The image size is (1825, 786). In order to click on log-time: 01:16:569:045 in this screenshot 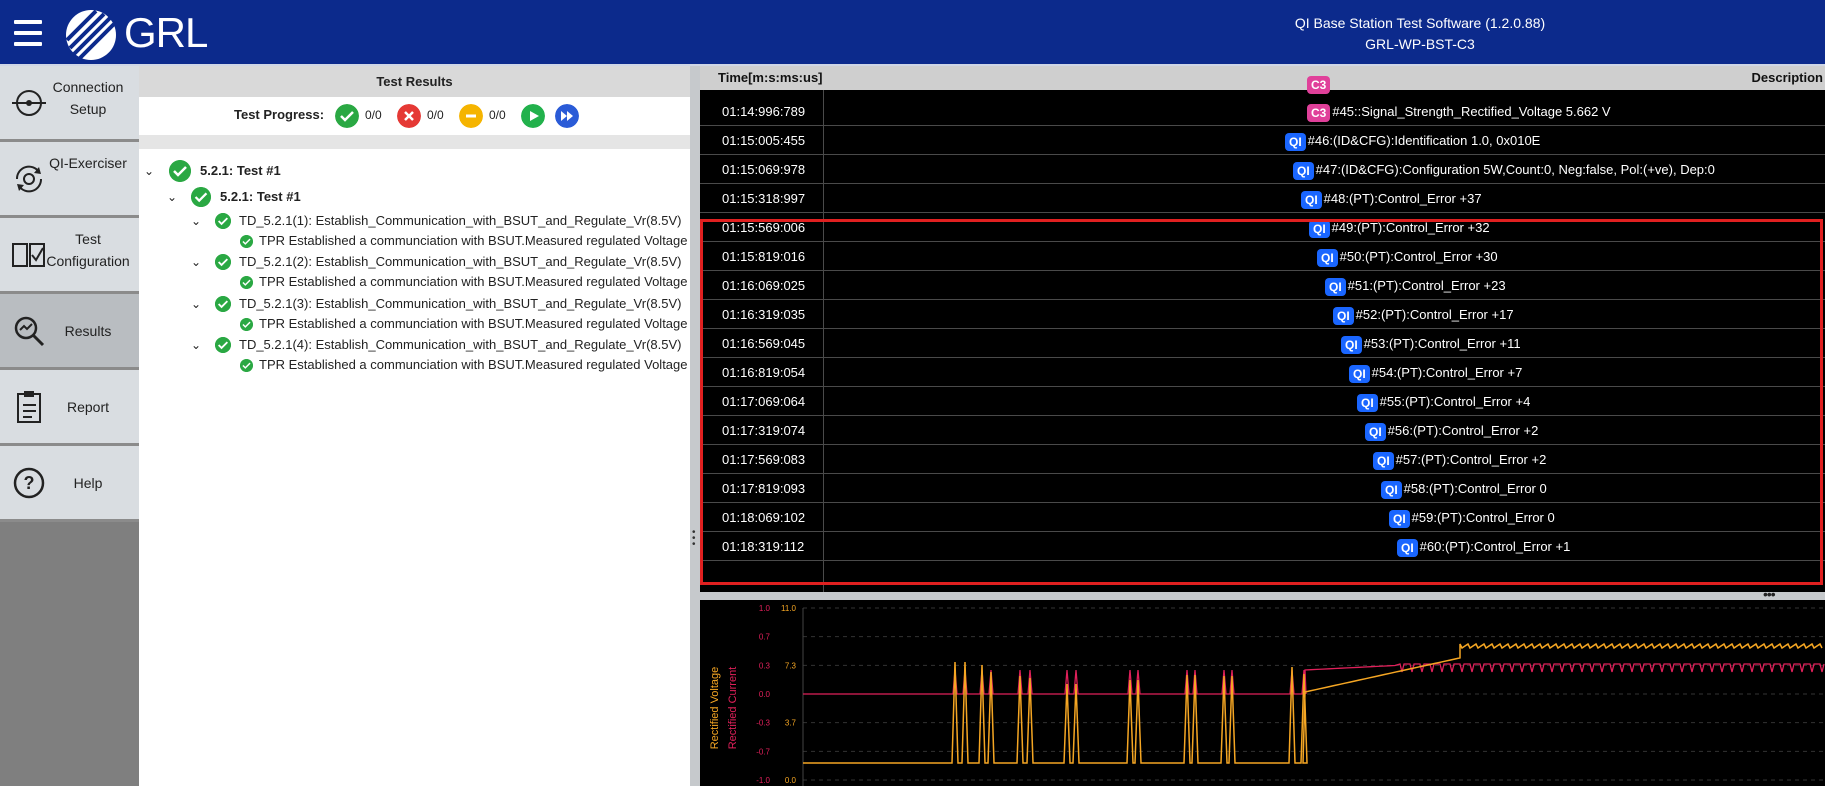, I will do `click(764, 343)`.